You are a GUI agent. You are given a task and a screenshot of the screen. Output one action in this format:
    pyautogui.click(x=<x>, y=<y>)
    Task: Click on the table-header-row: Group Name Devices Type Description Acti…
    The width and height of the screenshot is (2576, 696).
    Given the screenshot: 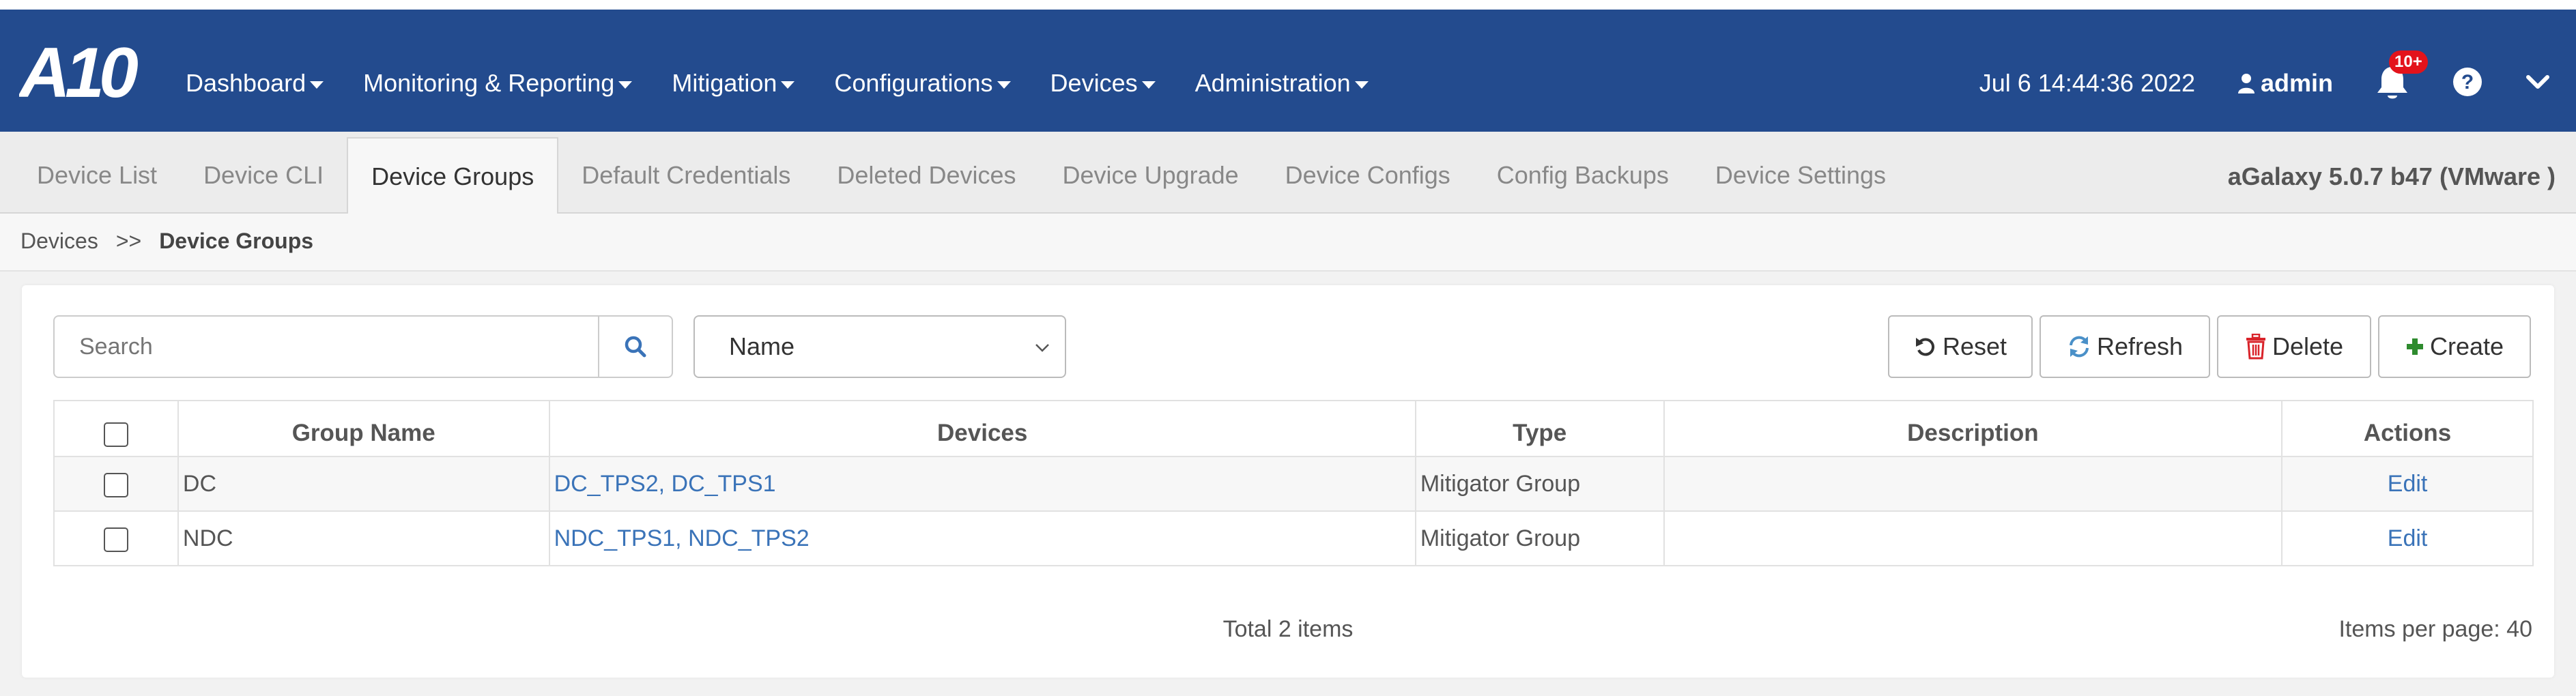 What is the action you would take?
    pyautogui.click(x=1293, y=428)
    